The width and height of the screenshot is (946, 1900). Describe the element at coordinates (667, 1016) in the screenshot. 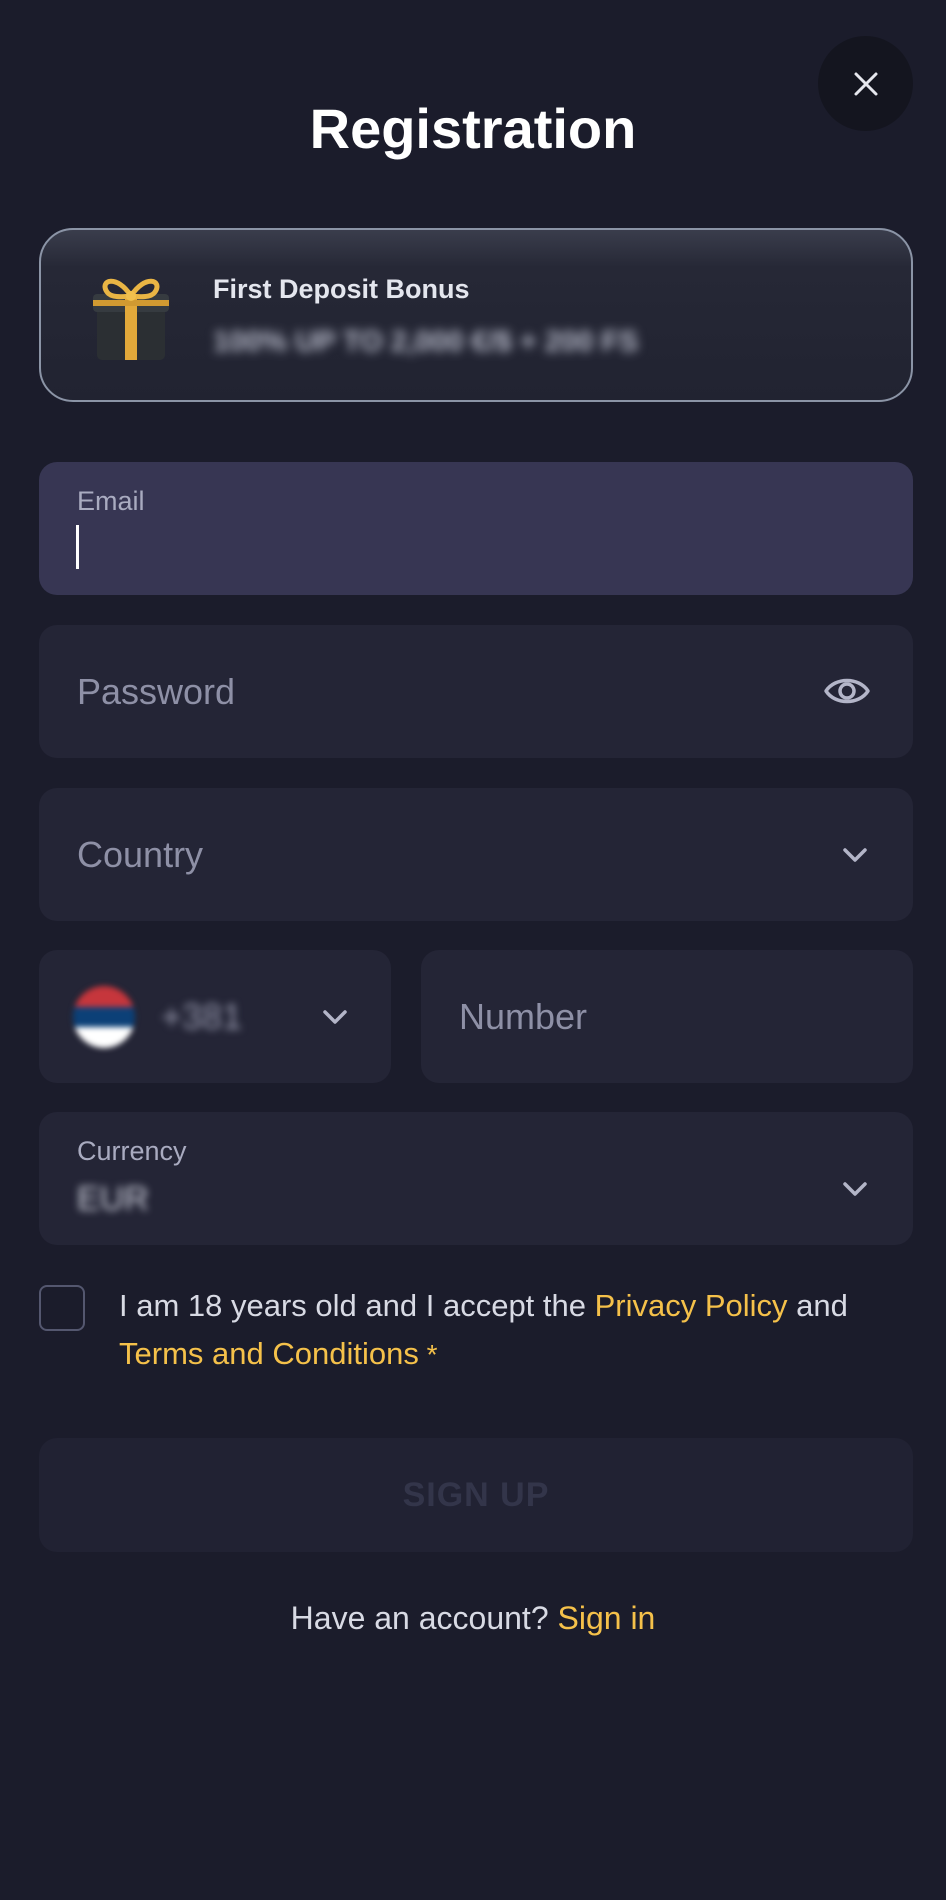

I see `phone-number-field: Number` at that location.